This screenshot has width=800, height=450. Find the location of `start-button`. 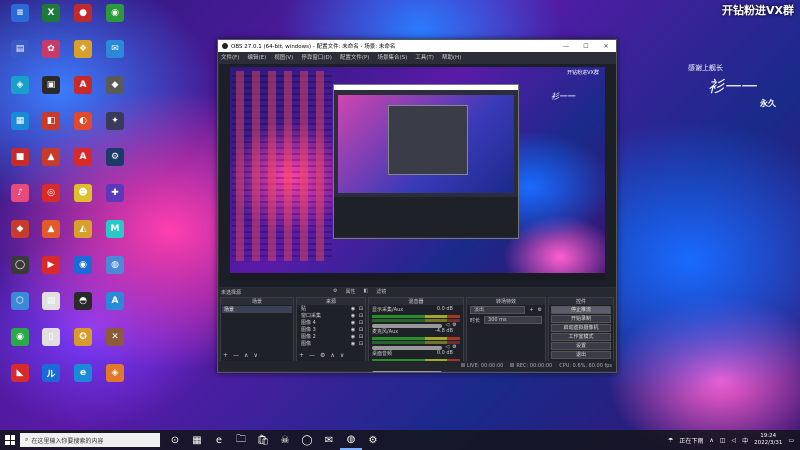

start-button is located at coordinates (10, 440).